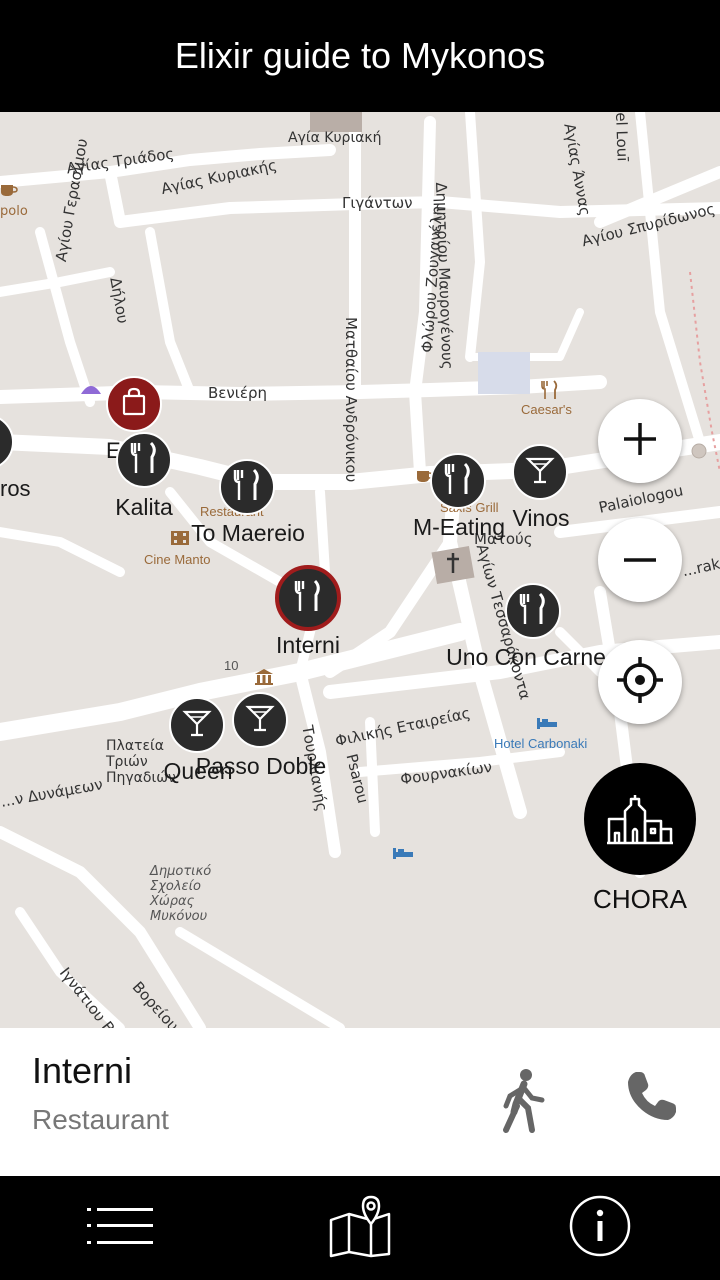 The image size is (720, 1280). What do you see at coordinates (453, 565) in the screenshot?
I see `church-icon` at bounding box center [453, 565].